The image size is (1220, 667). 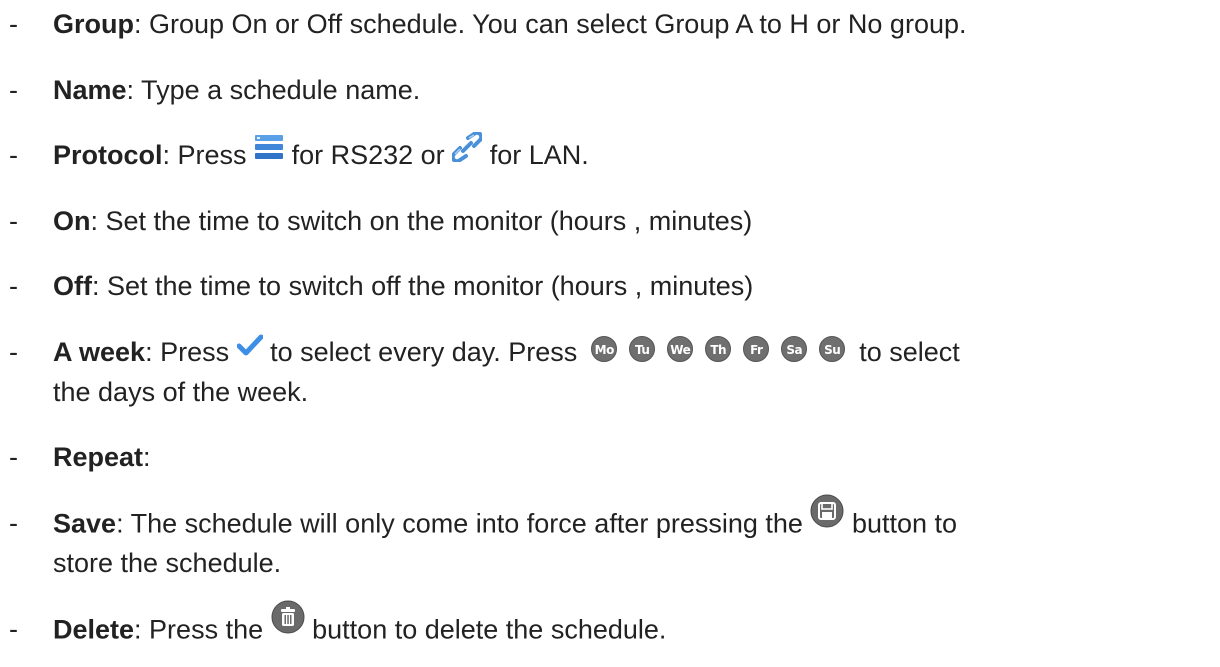 I want to click on desc-save-b: button to, so click(x=904, y=523).